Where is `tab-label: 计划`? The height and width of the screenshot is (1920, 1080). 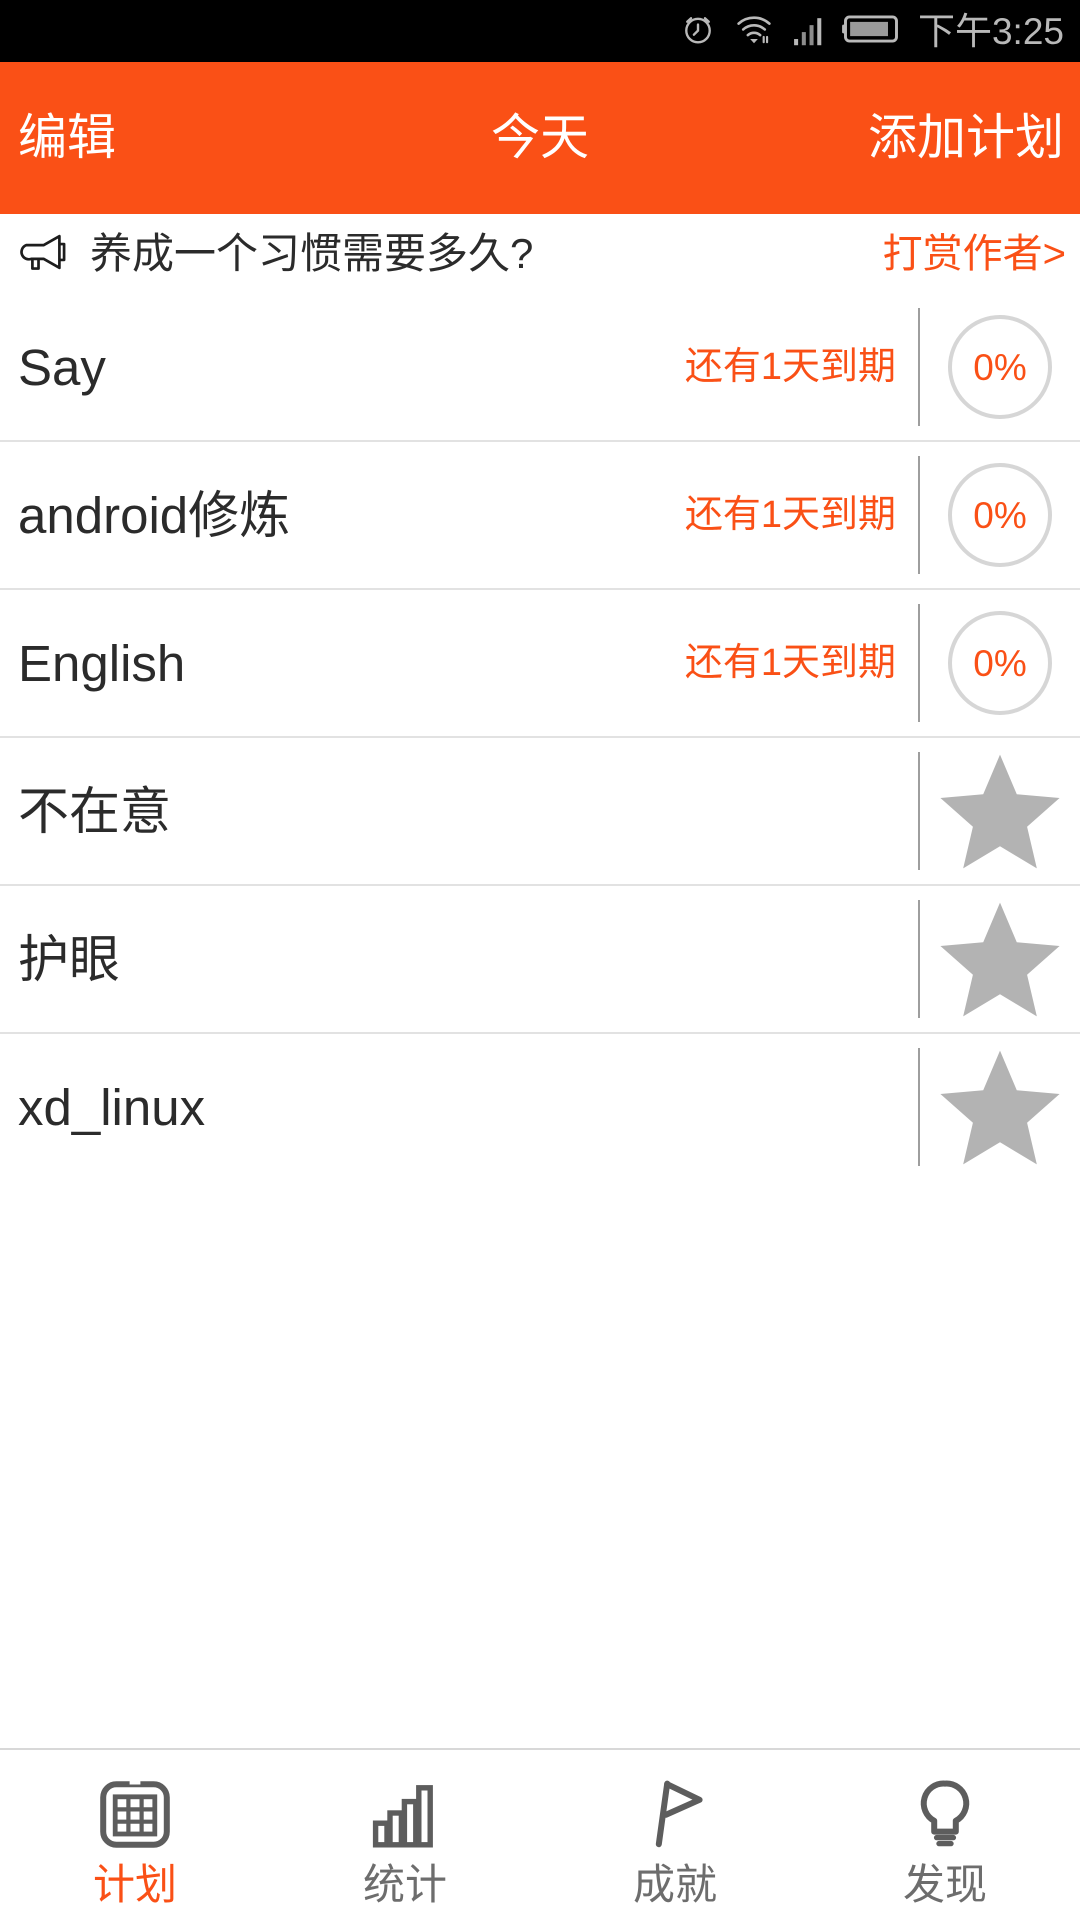
tab-label: 计划 is located at coordinates (134, 1884).